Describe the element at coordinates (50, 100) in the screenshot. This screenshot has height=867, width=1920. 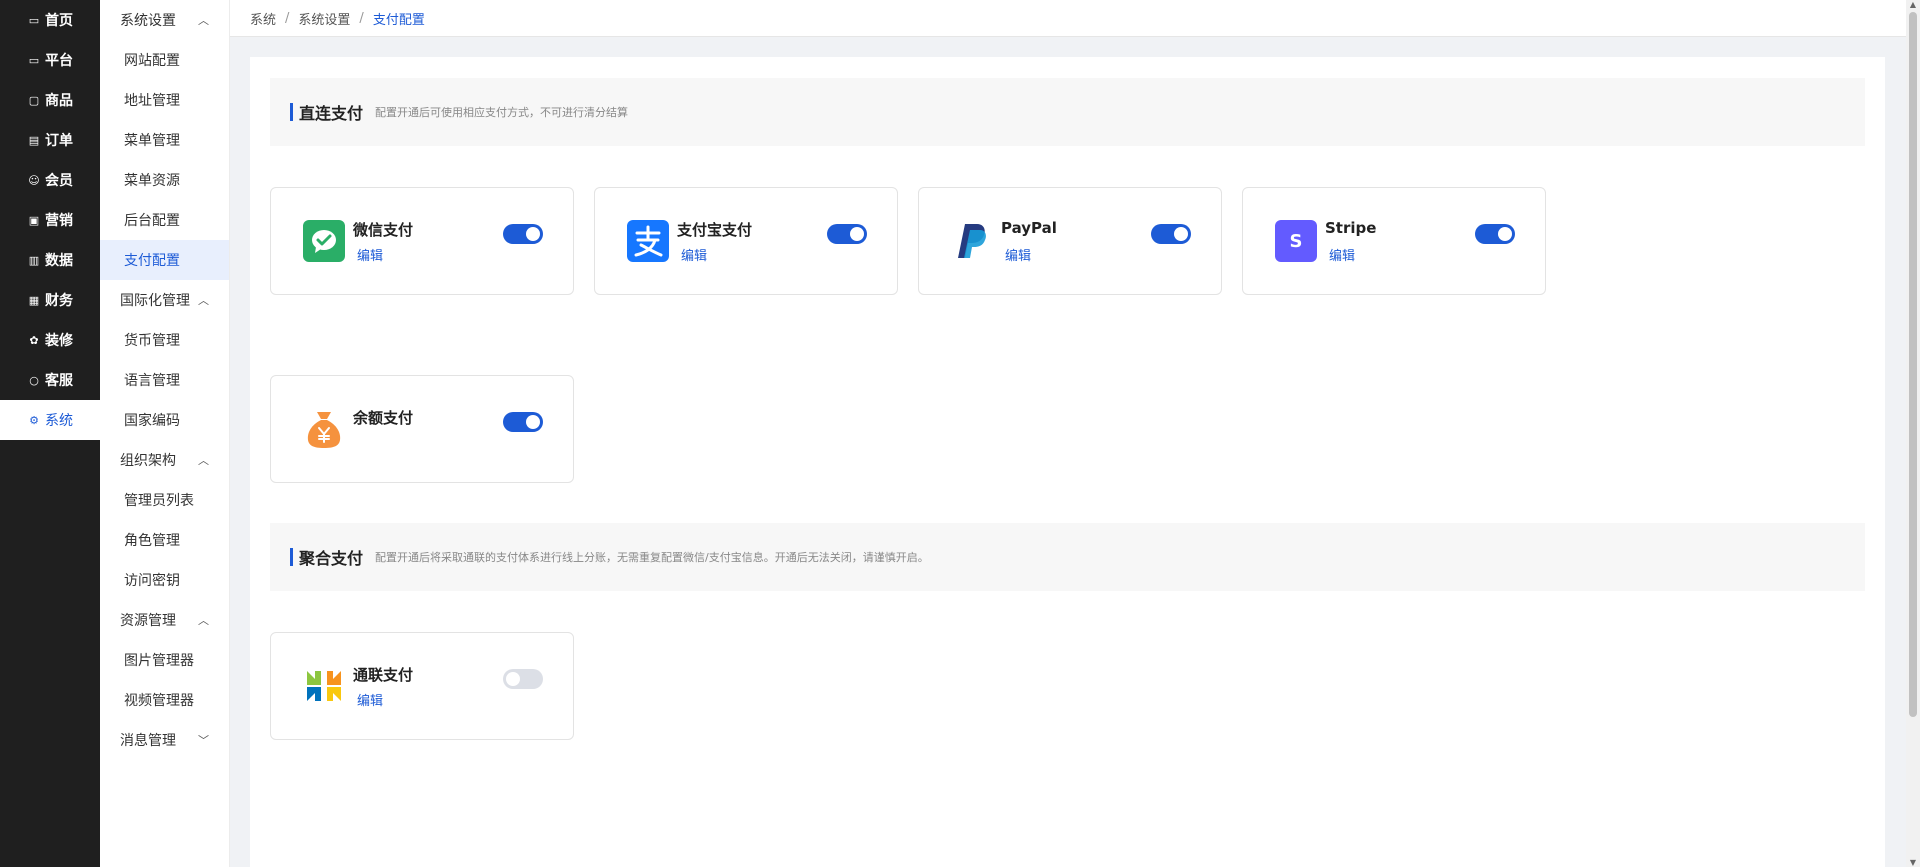
I see `nav-item-goods: ▢ 商品` at that location.